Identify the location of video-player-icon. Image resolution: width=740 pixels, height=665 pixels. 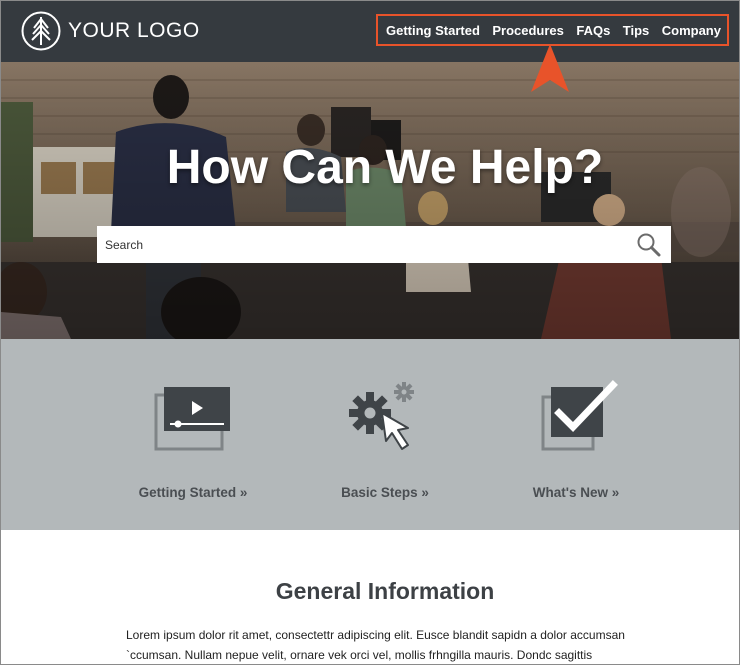
(192, 419).